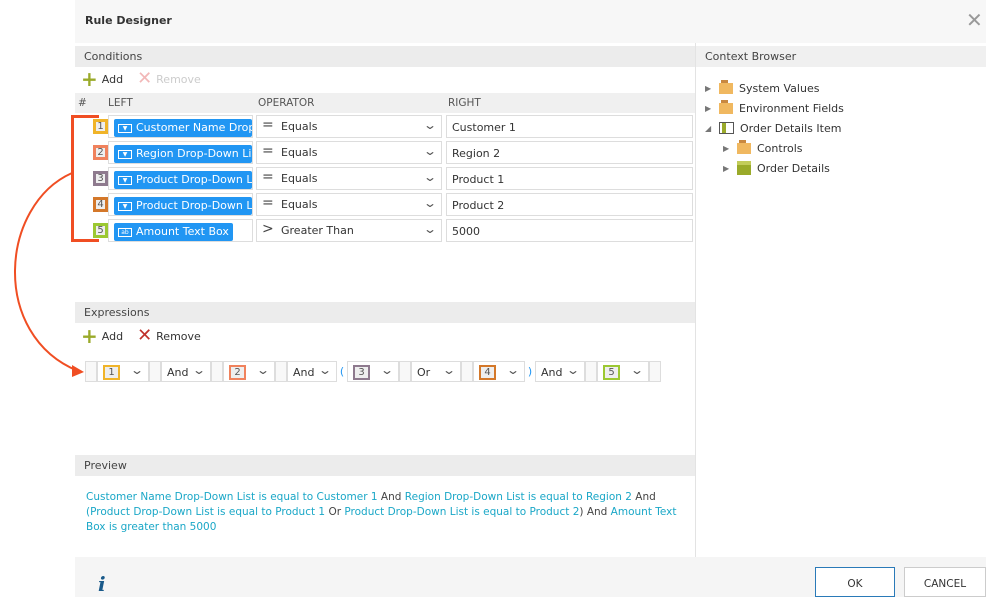 The height and width of the screenshot is (597, 986). Describe the element at coordinates (530, 21) in the screenshot. I see `title-bar` at that location.